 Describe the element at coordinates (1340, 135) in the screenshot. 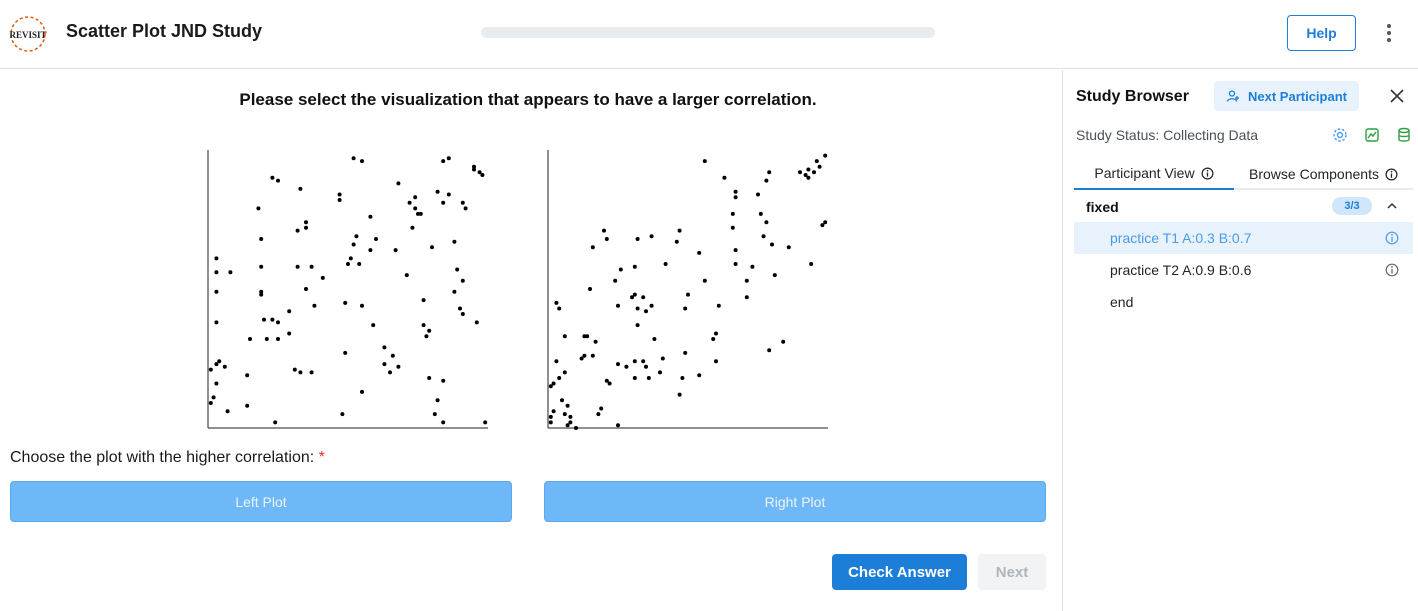

I see `settings-gear-icon` at that location.